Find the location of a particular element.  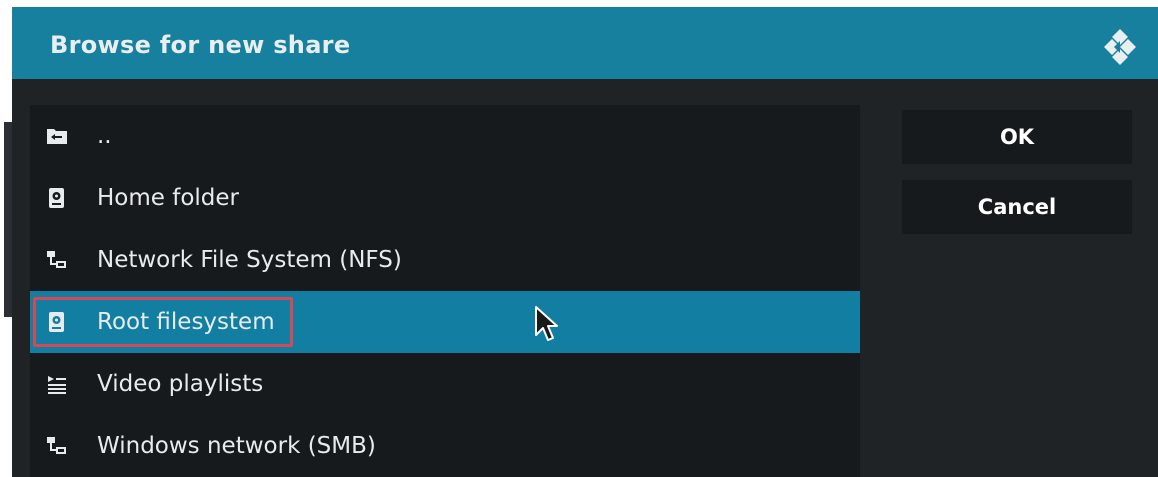

mouse-cursor-icon is located at coordinates (546, 323).